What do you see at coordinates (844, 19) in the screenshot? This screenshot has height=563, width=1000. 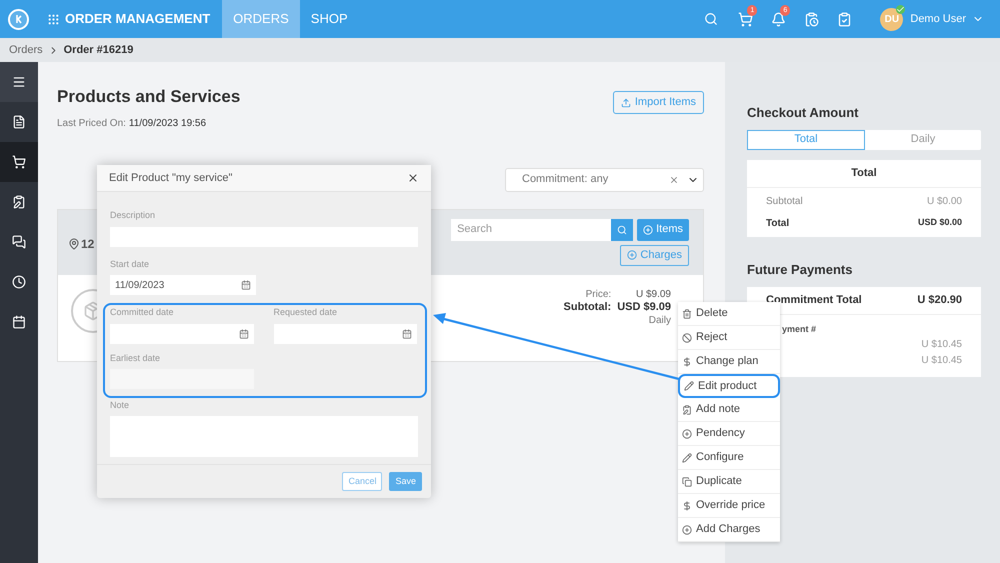 I see `clipboard-check-icon` at bounding box center [844, 19].